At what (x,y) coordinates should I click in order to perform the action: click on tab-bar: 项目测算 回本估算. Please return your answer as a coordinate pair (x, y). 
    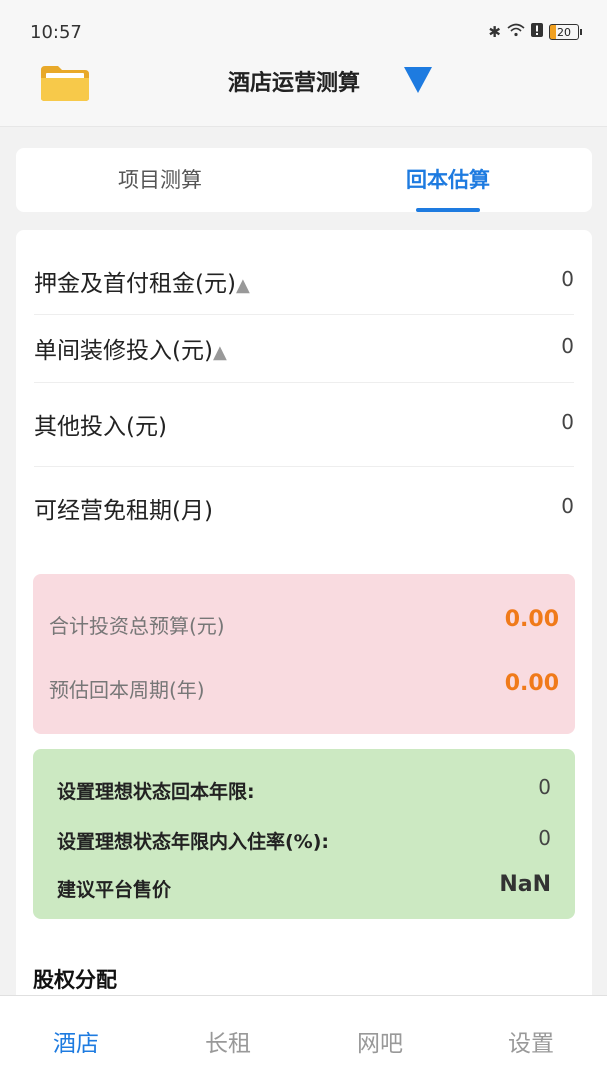
    Looking at the image, I should click on (304, 180).